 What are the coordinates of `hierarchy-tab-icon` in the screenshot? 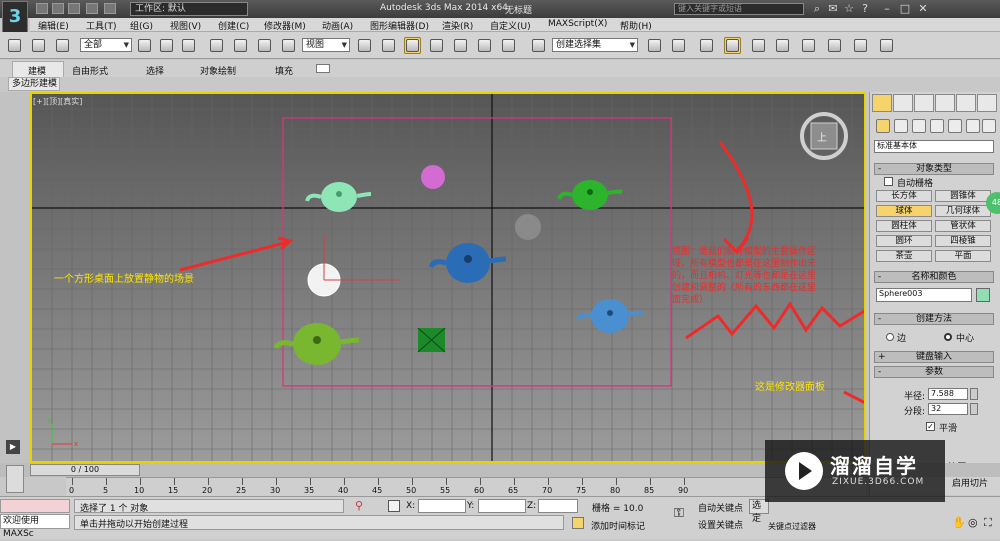 It's located at (924, 103).